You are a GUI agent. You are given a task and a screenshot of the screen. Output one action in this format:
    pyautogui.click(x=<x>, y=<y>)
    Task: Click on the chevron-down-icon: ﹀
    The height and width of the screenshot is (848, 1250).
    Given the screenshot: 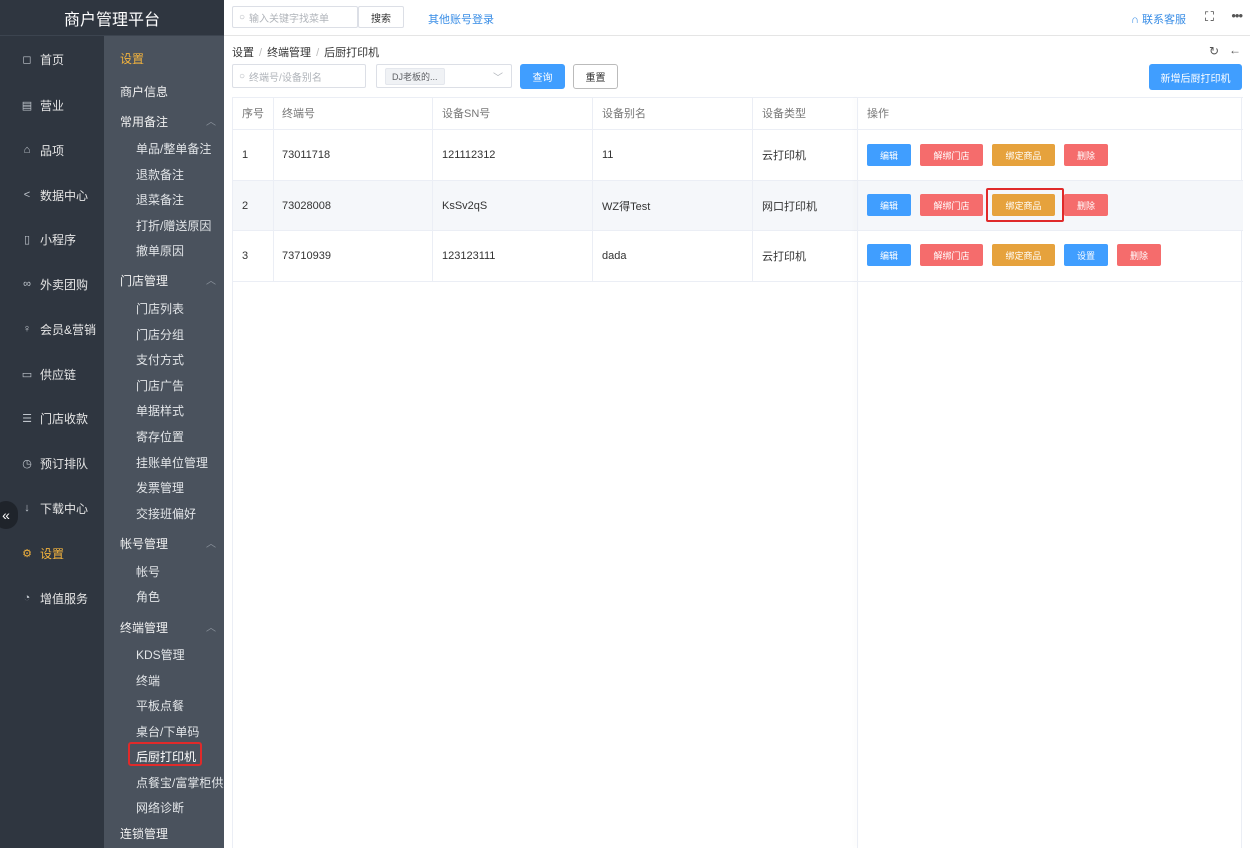 What is the action you would take?
    pyautogui.click(x=498, y=78)
    